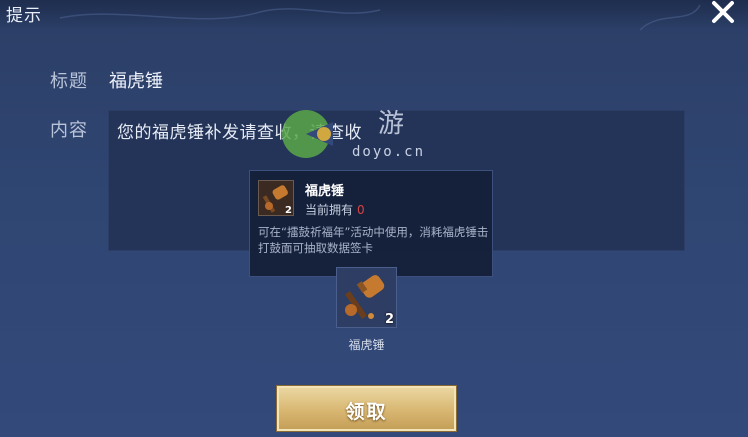 This screenshot has width=748, height=437. Describe the element at coordinates (24, 16) in the screenshot. I see `dialog-title: 提示` at that location.